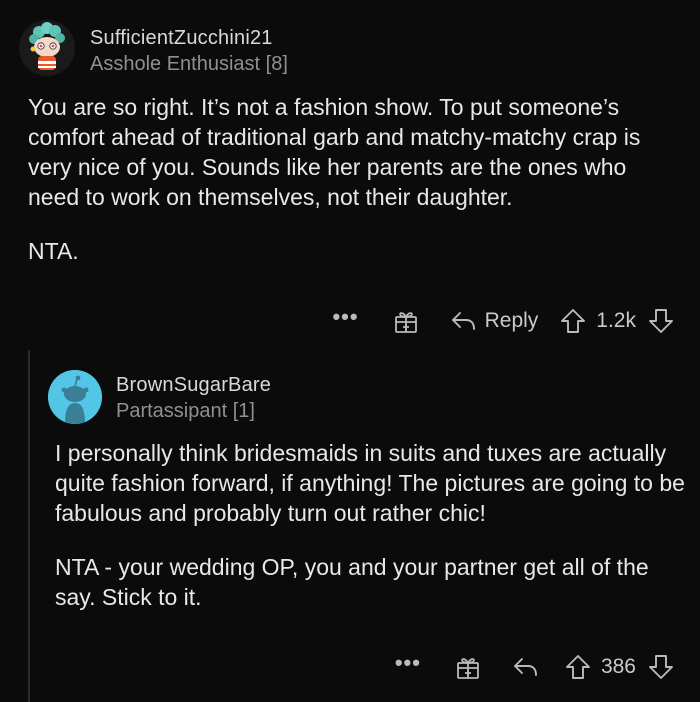 This screenshot has width=700, height=702. Describe the element at coordinates (29, 526) in the screenshot. I see `thread-collapse-line` at that location.